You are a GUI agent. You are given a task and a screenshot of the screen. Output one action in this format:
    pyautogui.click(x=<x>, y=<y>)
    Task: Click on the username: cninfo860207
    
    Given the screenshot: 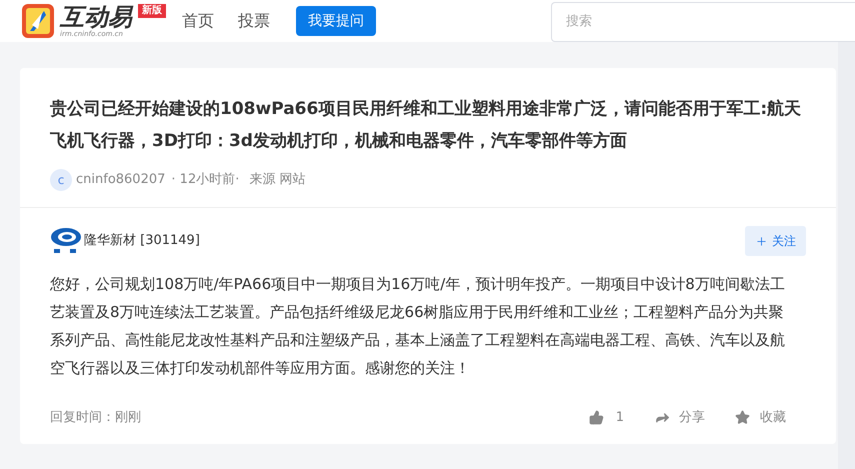 What is the action you would take?
    pyautogui.click(x=121, y=180)
    